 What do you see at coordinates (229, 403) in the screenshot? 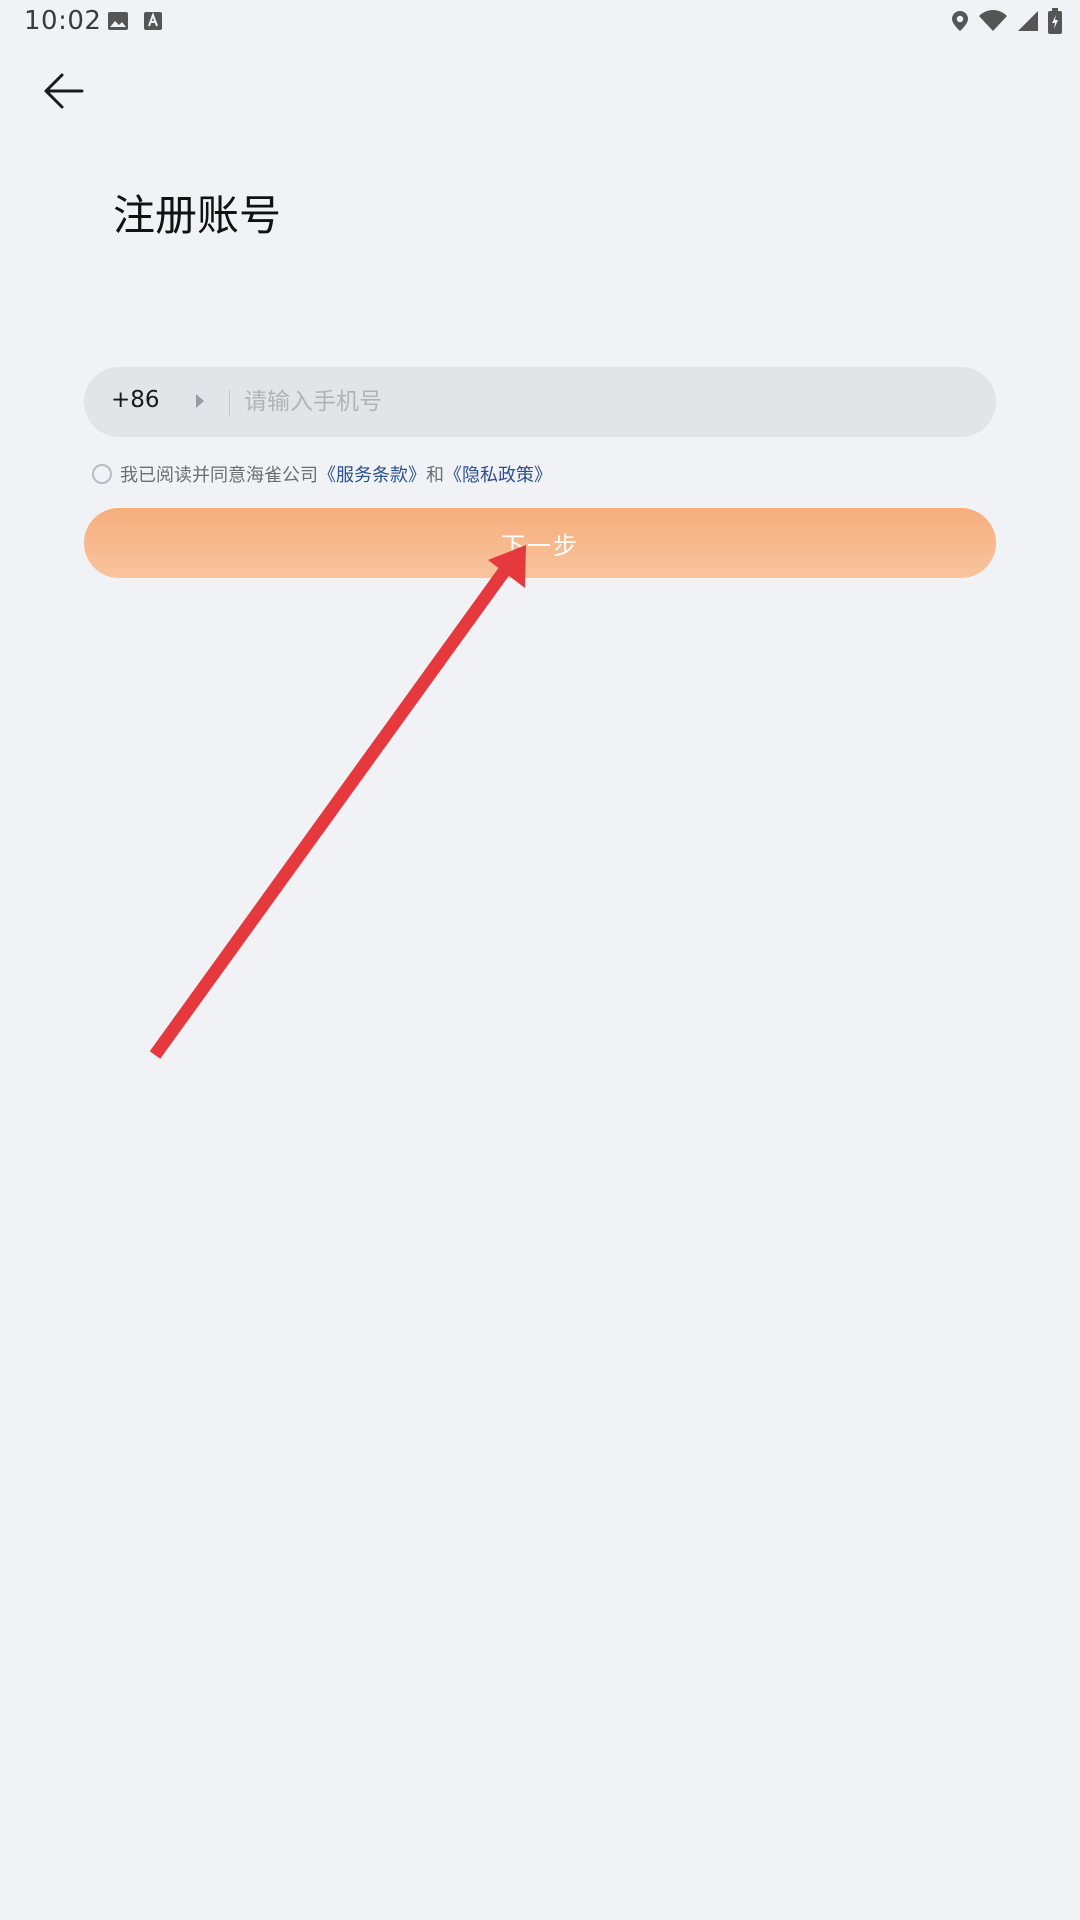
I see `field-divider` at bounding box center [229, 403].